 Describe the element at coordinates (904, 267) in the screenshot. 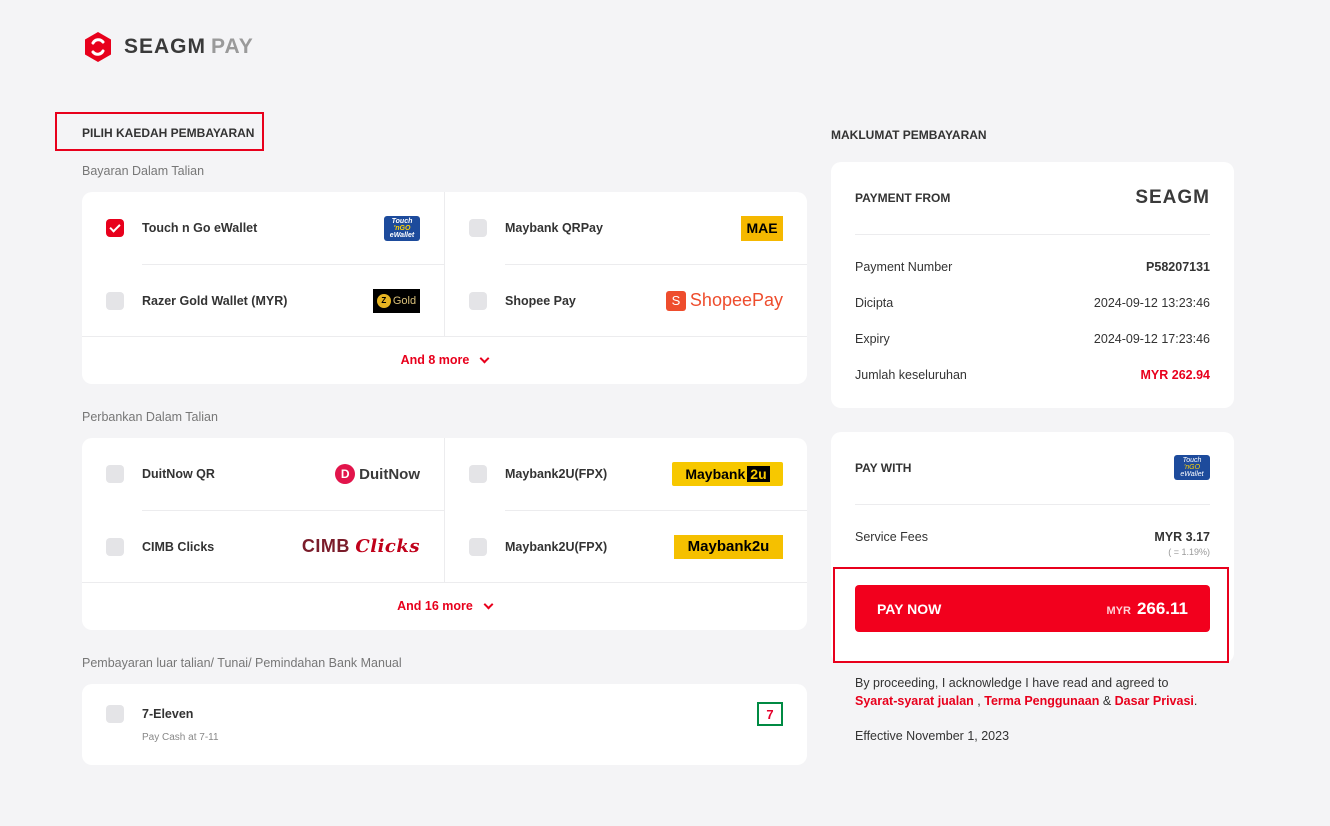

I see `payment-number-label: Payment Number` at that location.